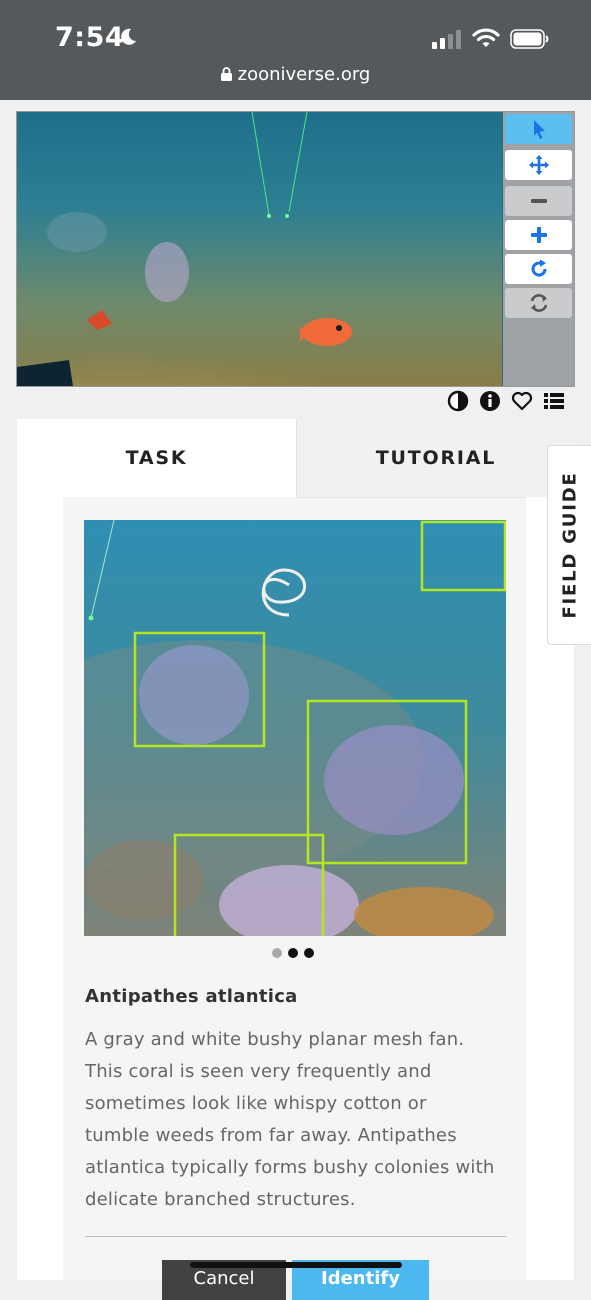 The width and height of the screenshot is (591, 1300). I want to click on reset-icon, so click(538, 303).